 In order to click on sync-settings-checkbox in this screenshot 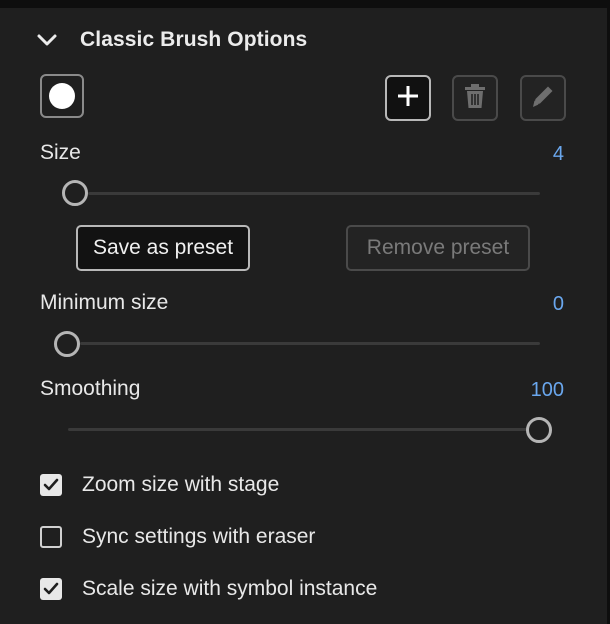, I will do `click(51, 537)`.